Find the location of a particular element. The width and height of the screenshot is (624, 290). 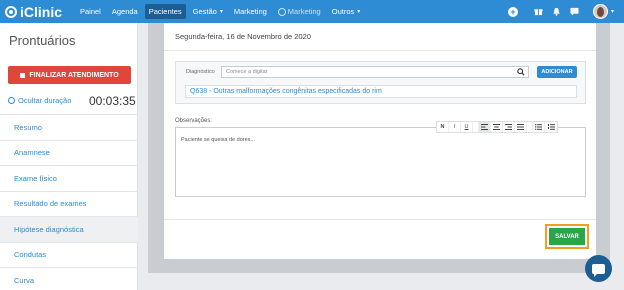

sidebar-item-label: Resultado de exames is located at coordinates (50, 204).